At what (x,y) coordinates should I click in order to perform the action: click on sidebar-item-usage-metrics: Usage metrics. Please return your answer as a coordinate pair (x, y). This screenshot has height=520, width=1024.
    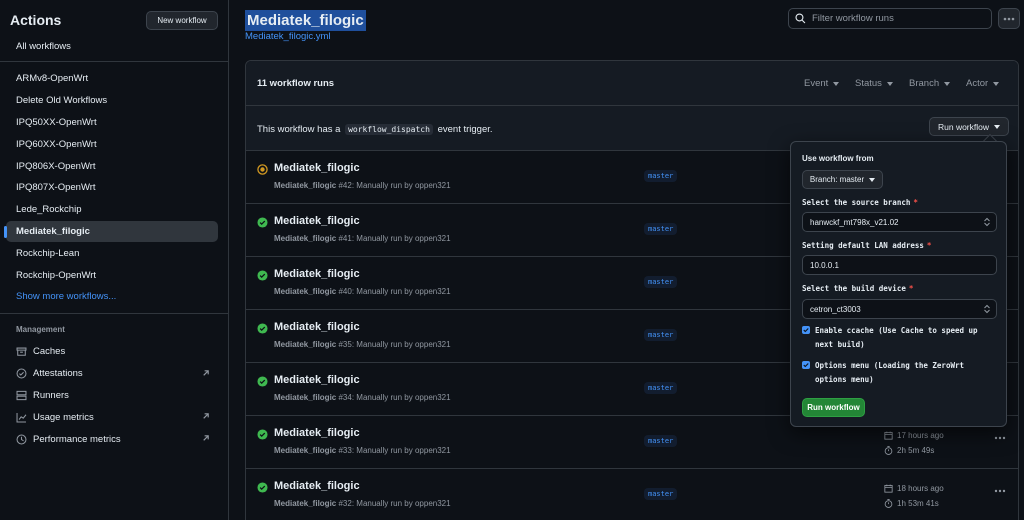
    Looking at the image, I should click on (112, 417).